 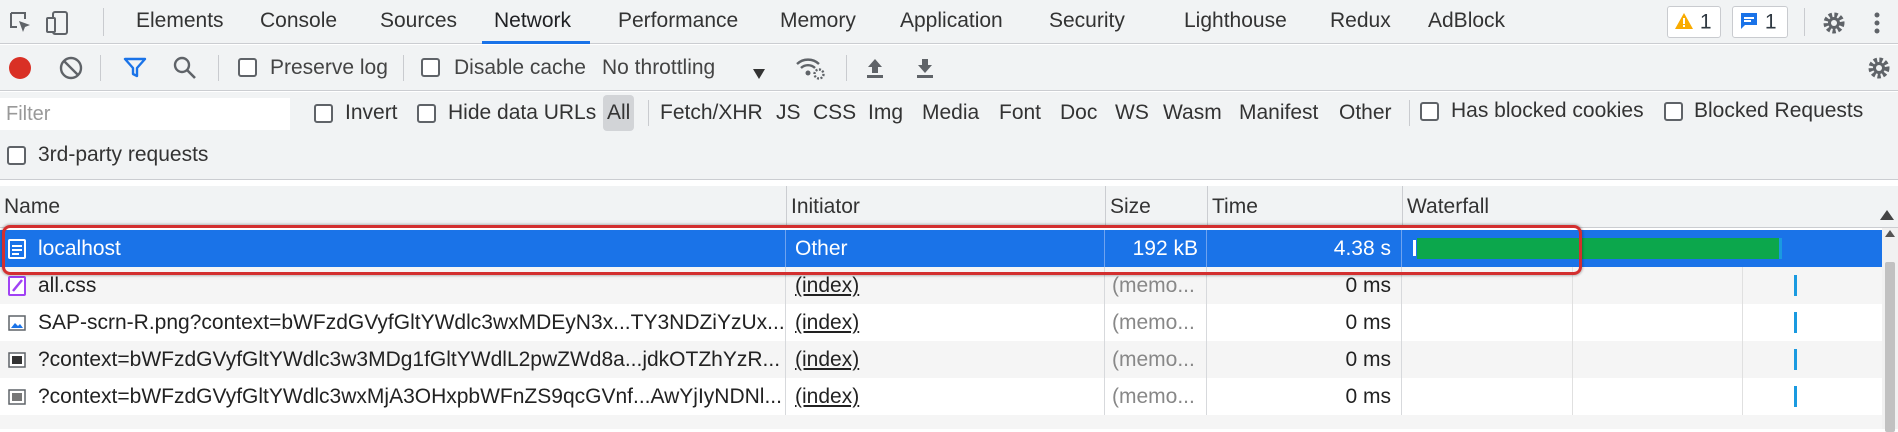 I want to click on blocked-requests-label: Blocked Requests, so click(x=1779, y=110).